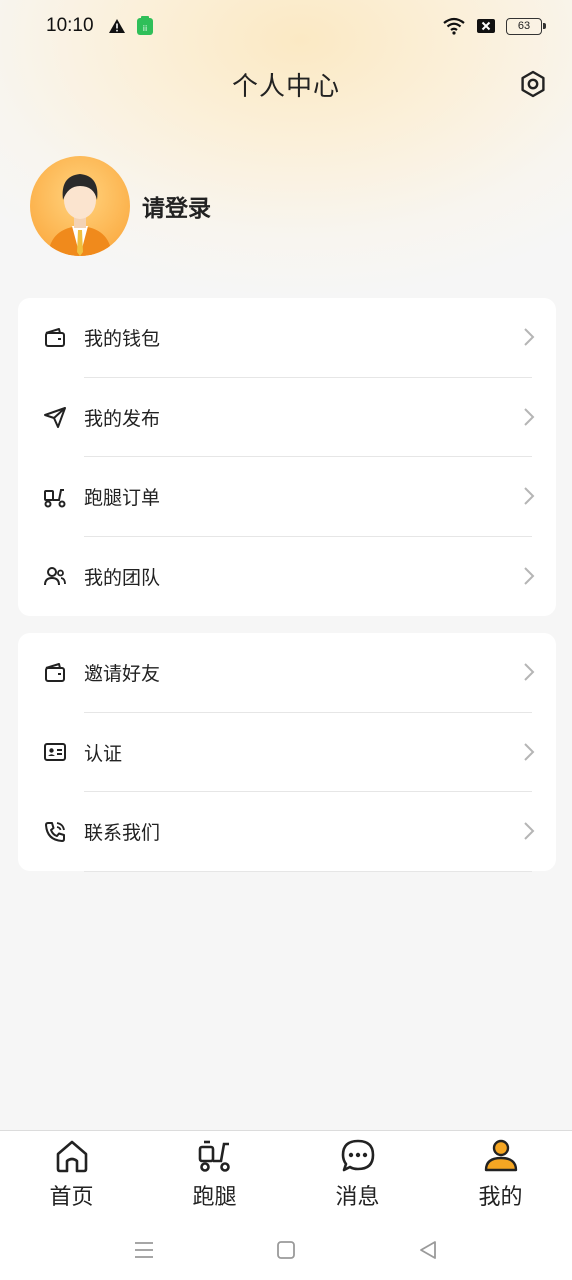 This screenshot has height=1280, width=572. What do you see at coordinates (122, 577) in the screenshot?
I see `menu-item-label: 我的团队` at bounding box center [122, 577].